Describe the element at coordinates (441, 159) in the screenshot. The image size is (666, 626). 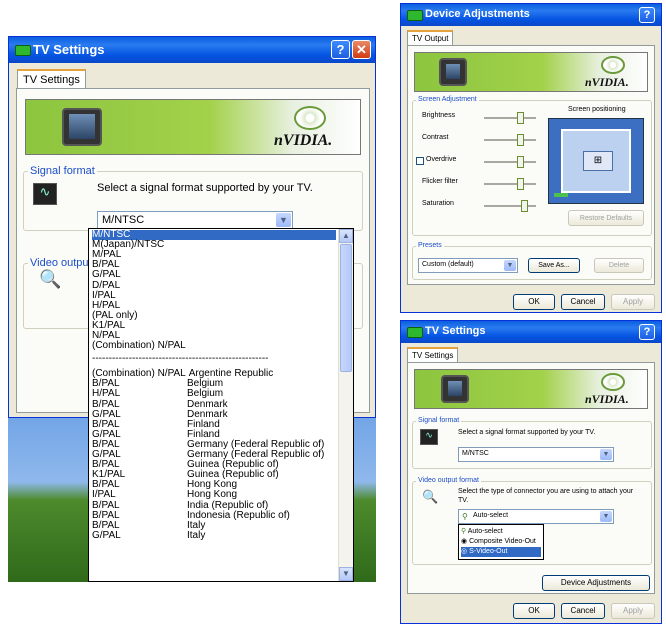
I see `slider-label: Overdrive` at that location.